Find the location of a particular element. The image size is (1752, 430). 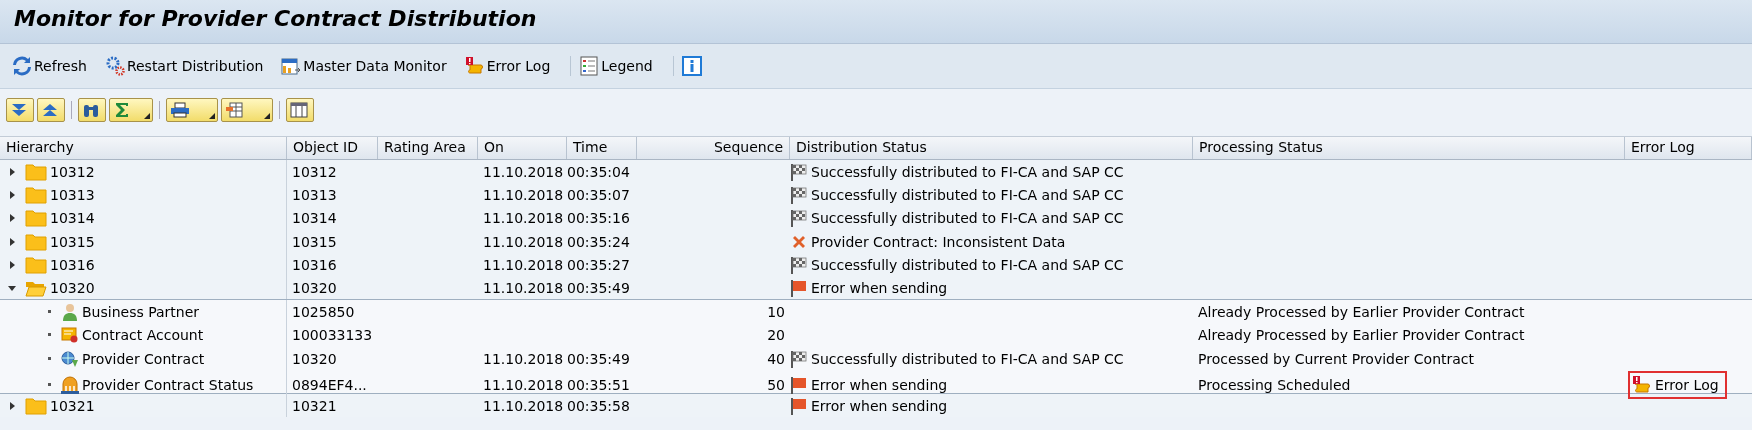

table-cell: 00:35:27 is located at coordinates (598, 265).